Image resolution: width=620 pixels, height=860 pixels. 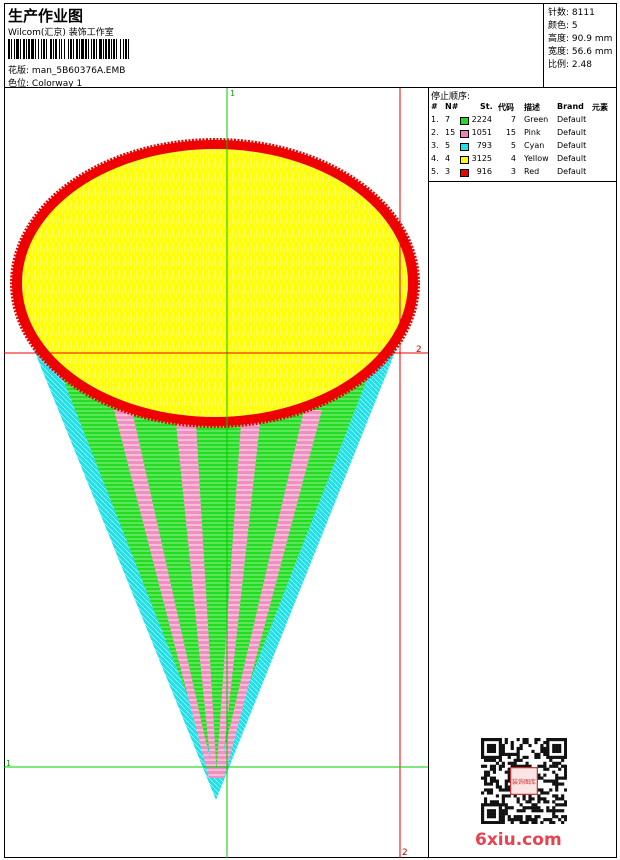 I want to click on watermark-logo: 6xiu.com, so click(x=518, y=840).